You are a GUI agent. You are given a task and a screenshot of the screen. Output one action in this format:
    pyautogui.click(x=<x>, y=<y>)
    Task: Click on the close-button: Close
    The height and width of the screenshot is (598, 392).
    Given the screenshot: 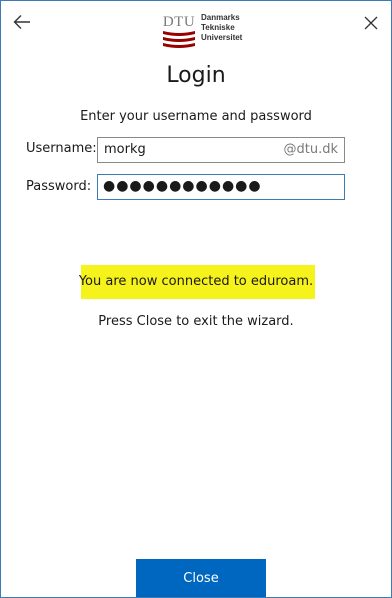 What is the action you would take?
    pyautogui.click(x=201, y=578)
    